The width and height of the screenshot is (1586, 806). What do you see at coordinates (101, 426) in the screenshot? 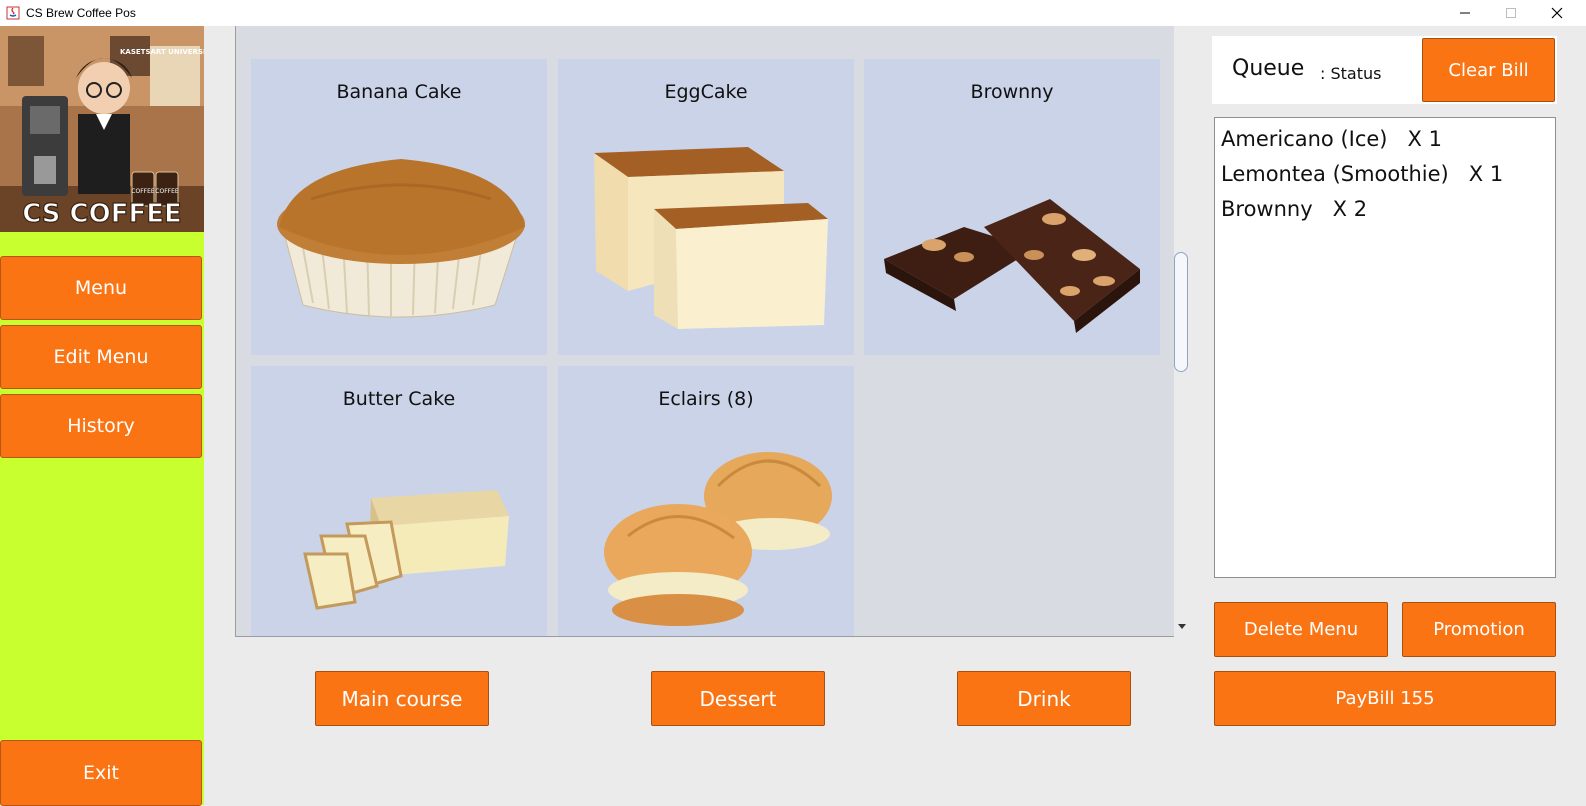
I see `history-button: History` at bounding box center [101, 426].